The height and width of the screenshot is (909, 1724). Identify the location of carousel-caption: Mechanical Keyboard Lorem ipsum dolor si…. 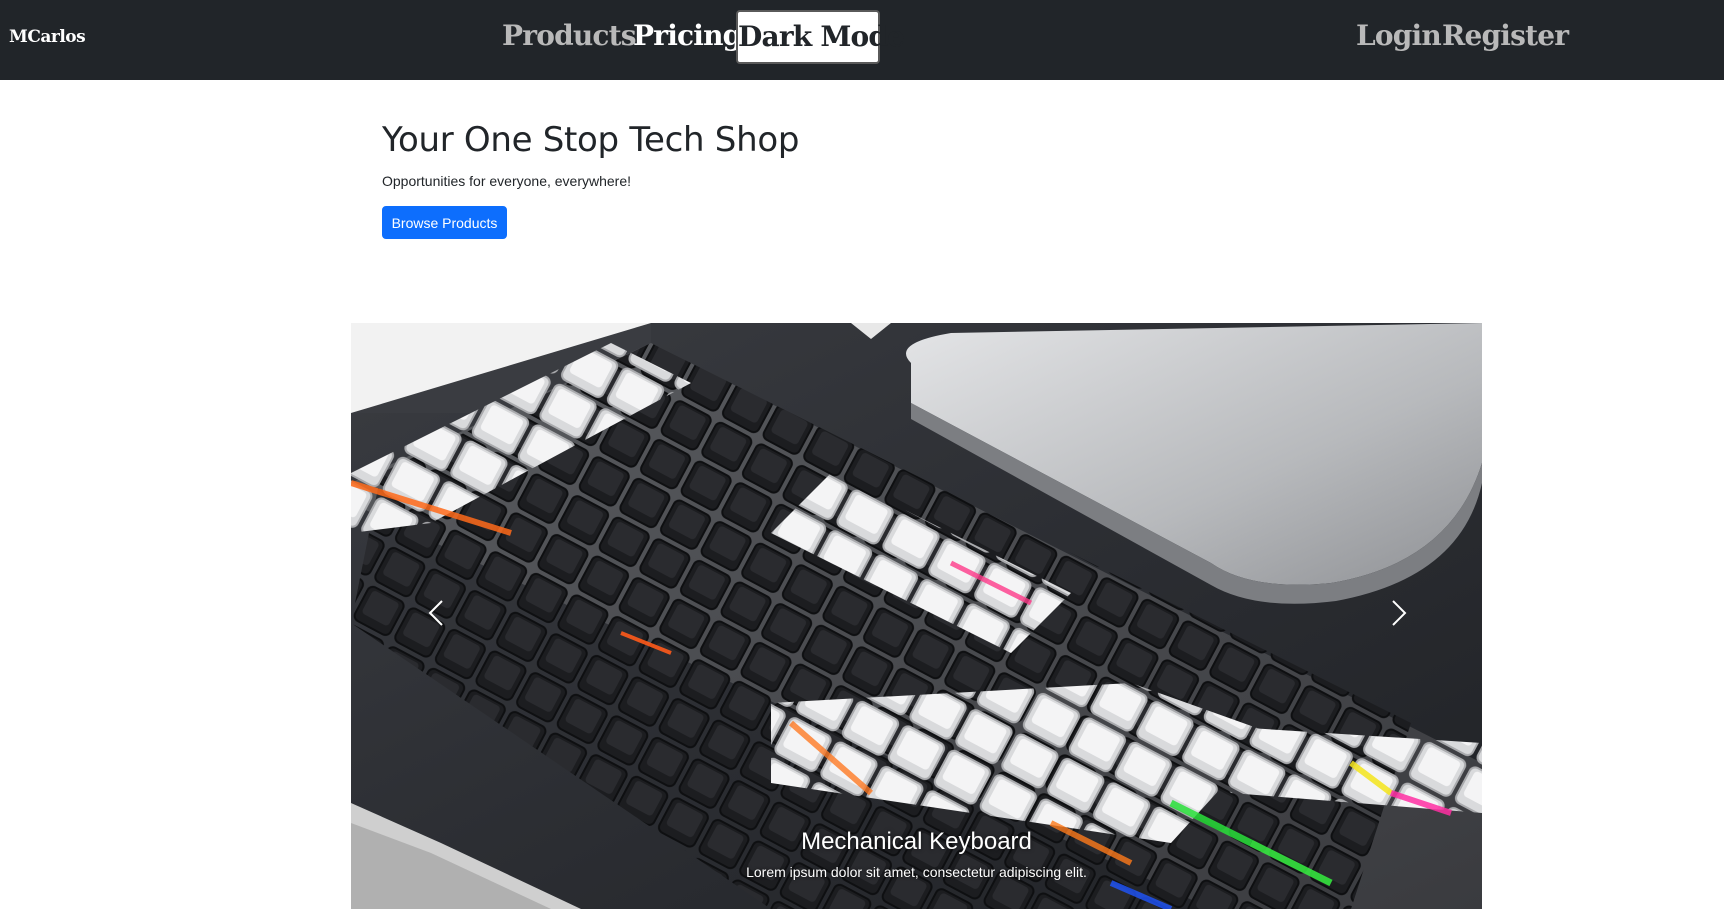
(916, 854).